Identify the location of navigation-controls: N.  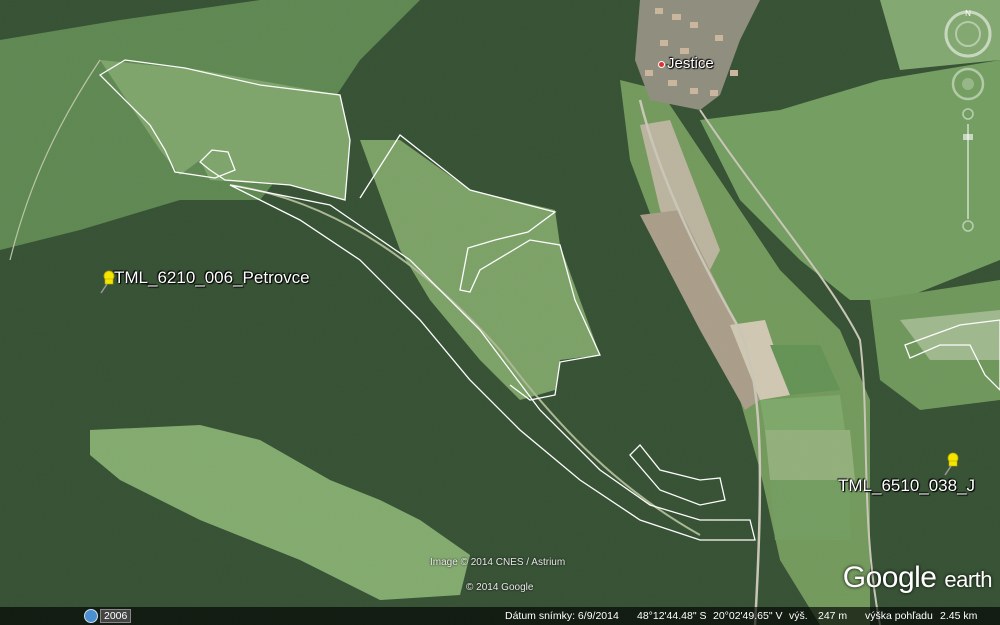
(968, 119).